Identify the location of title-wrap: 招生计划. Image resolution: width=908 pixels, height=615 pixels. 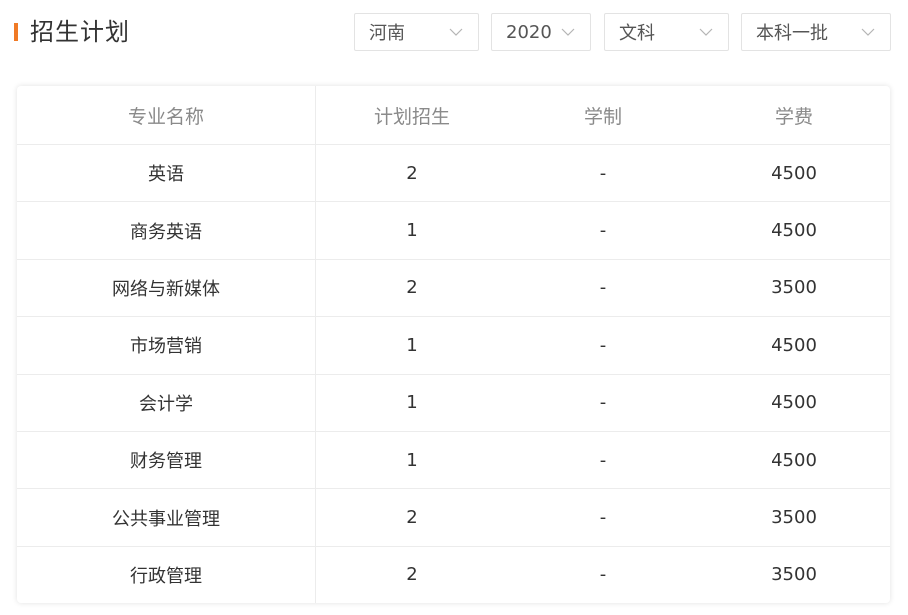
(72, 32).